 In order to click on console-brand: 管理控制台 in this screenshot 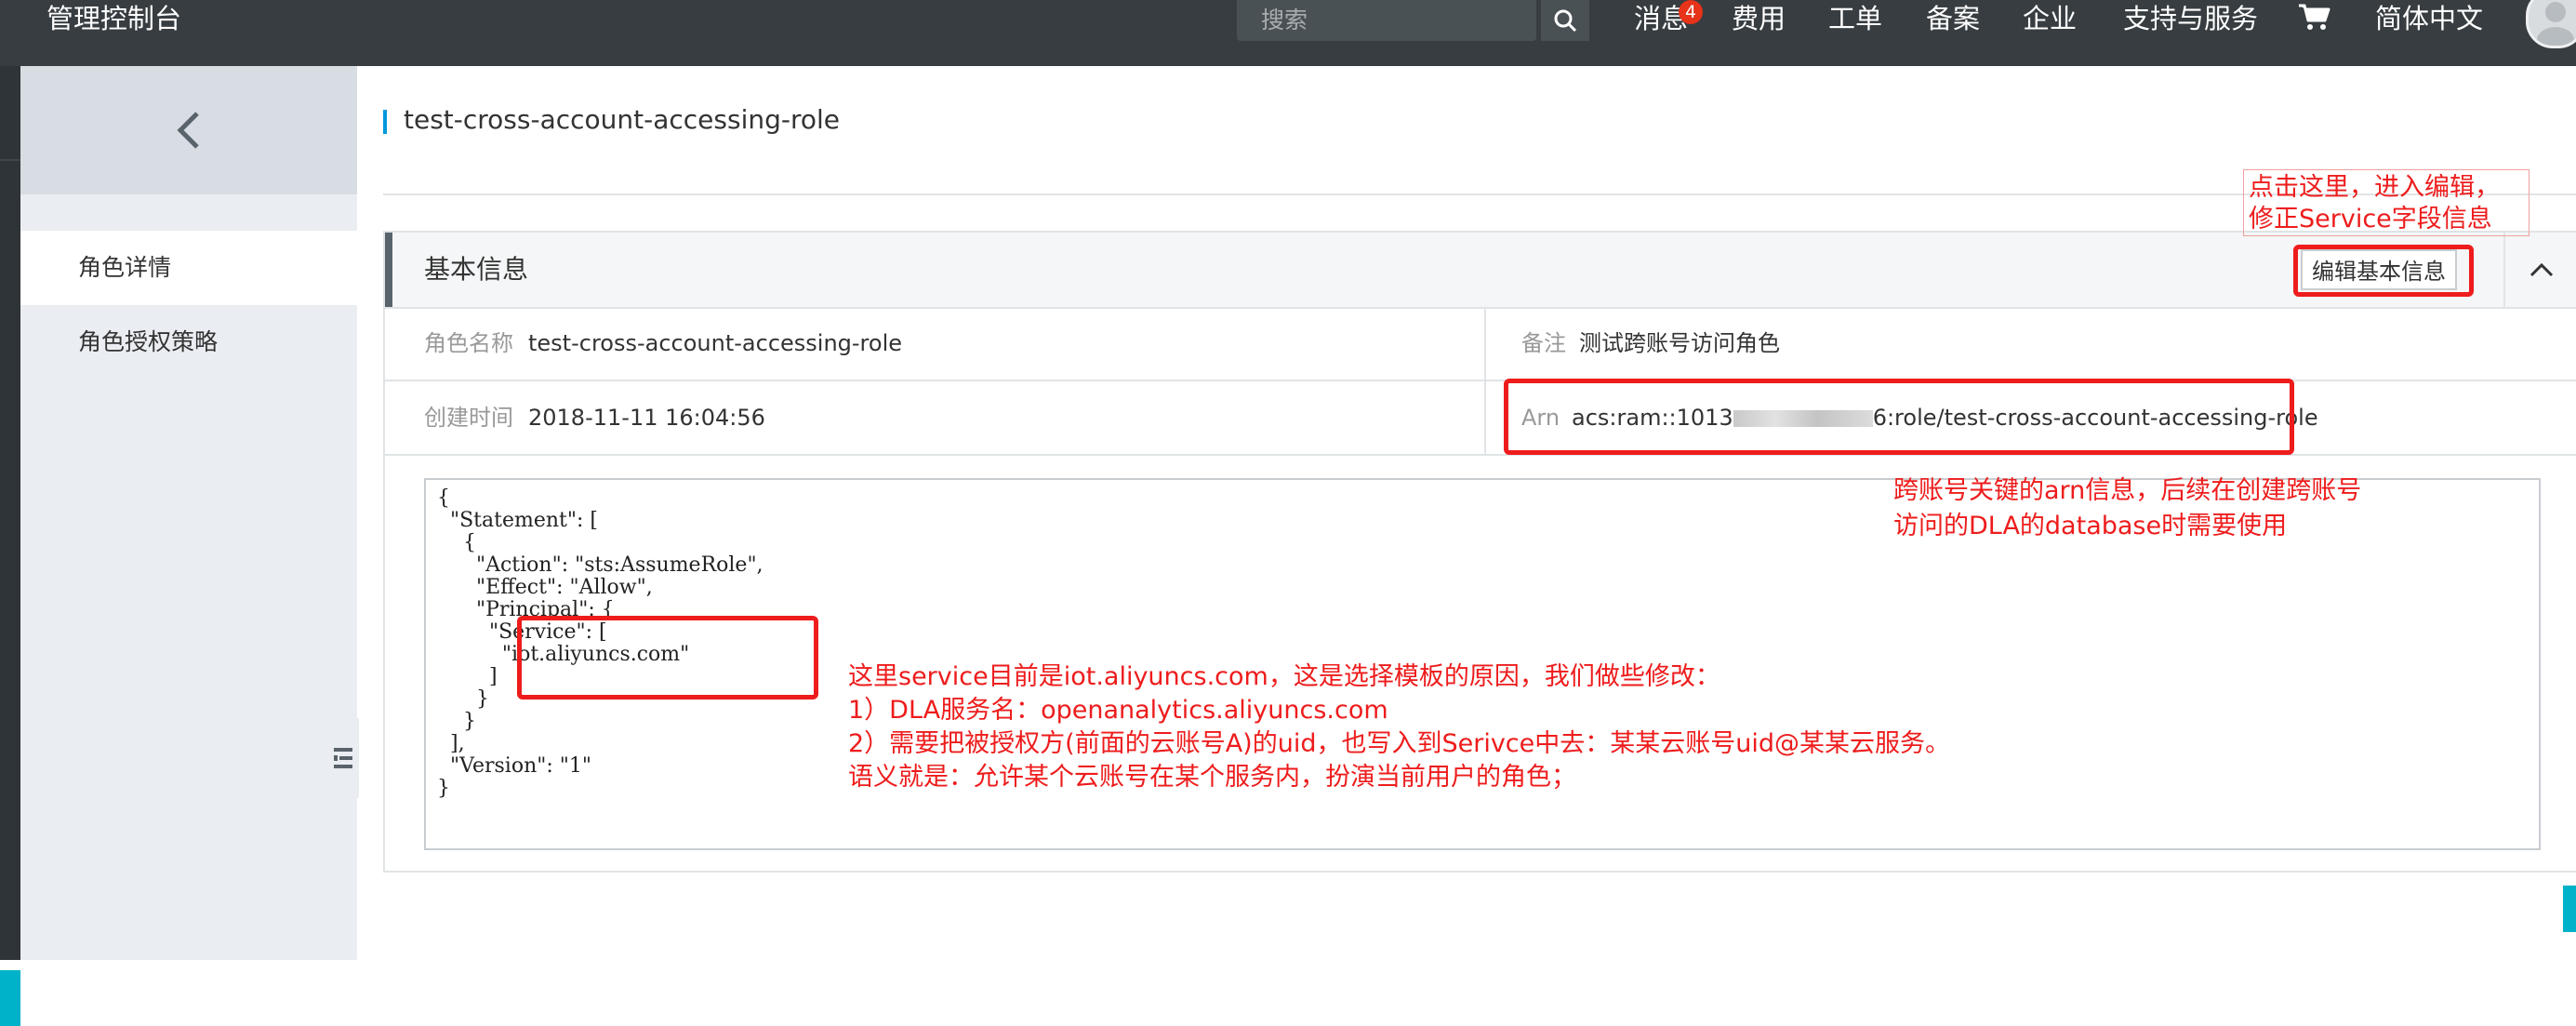, I will do `click(113, 18)`.